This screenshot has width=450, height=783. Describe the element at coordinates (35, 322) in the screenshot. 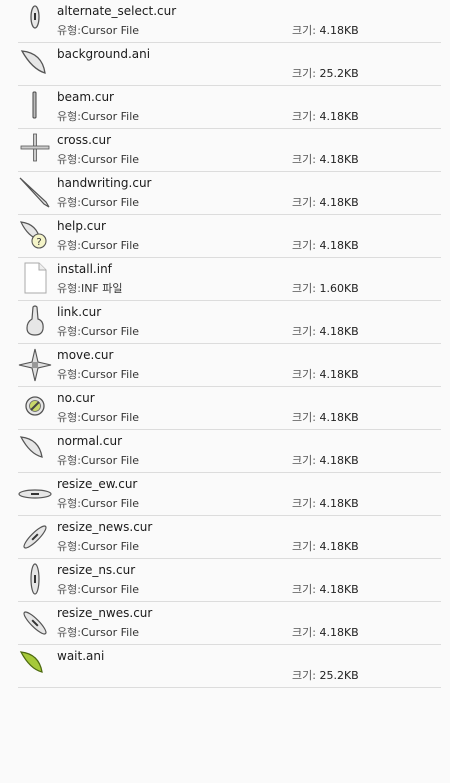

I see `hand-link-icon` at that location.